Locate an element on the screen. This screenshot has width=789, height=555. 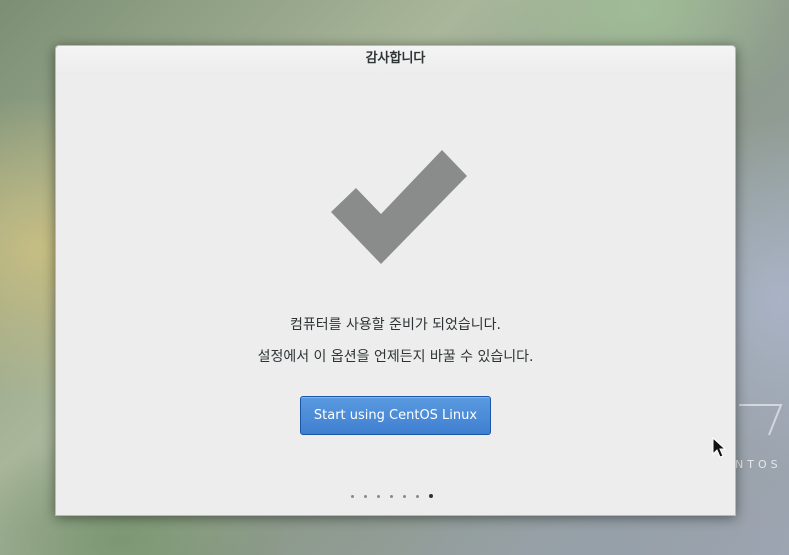
ready-message: 컴퓨터를 사용할 준비가 되었습니다. is located at coordinates (395, 325).